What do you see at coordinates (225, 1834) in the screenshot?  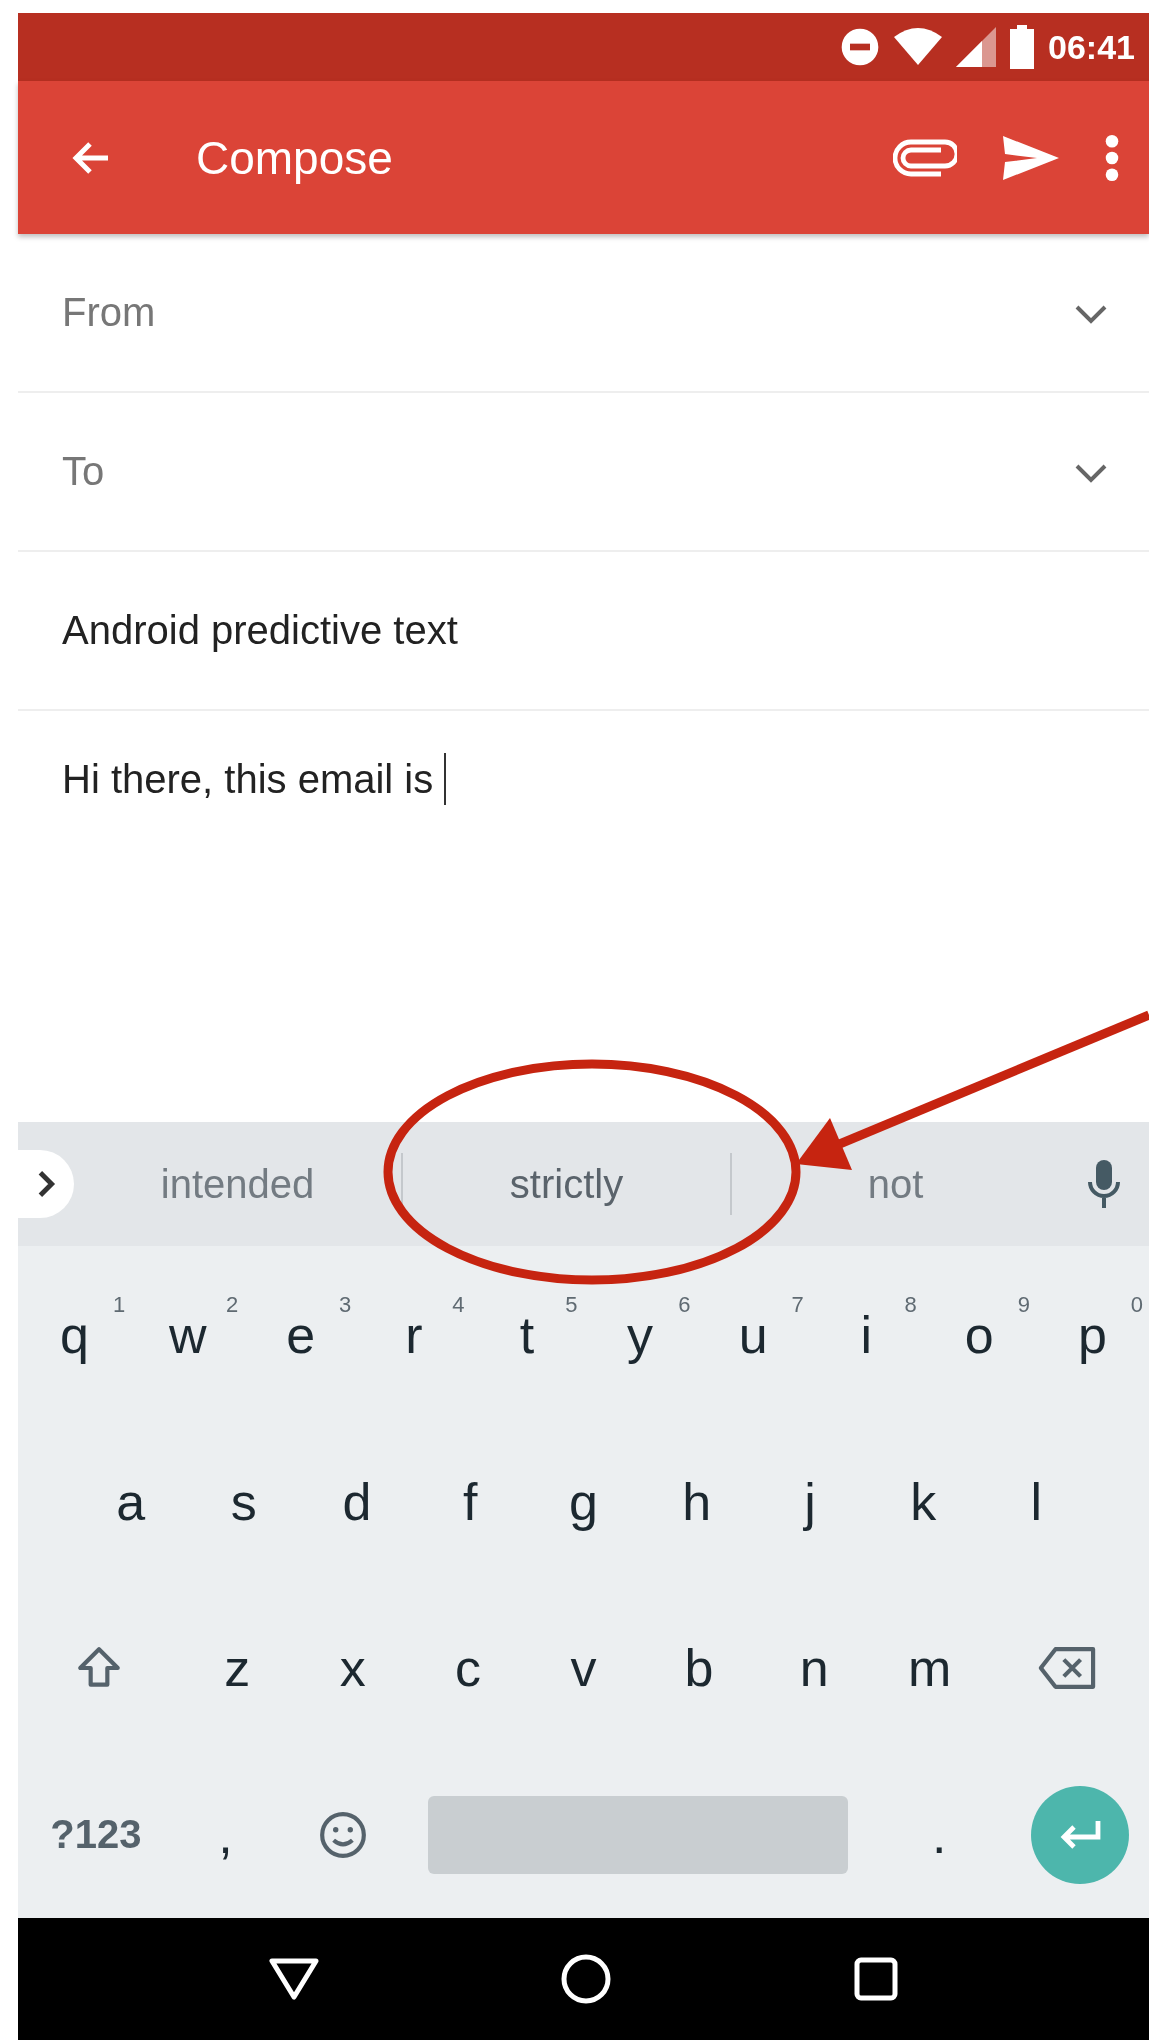 I see `keyboard-key: ,` at bounding box center [225, 1834].